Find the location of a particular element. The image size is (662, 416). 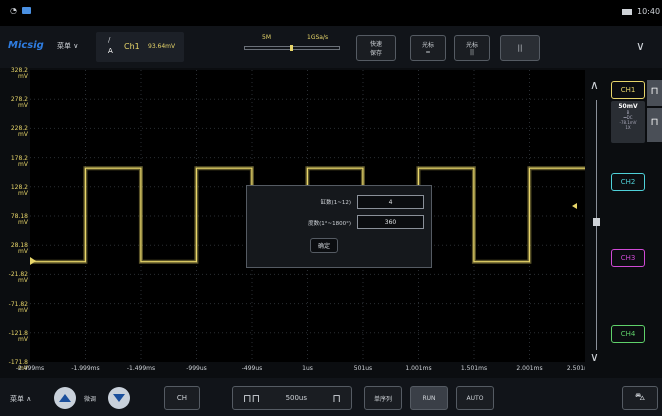

cursor-horizontal-line1: 光标 is located at coordinates (427, 45).